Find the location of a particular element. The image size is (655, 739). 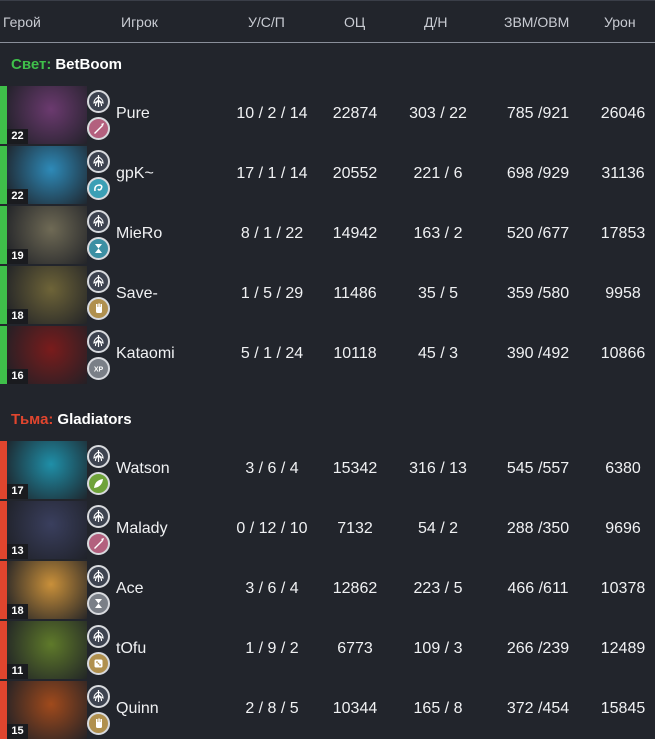

player-name: Malady is located at coordinates (142, 529).